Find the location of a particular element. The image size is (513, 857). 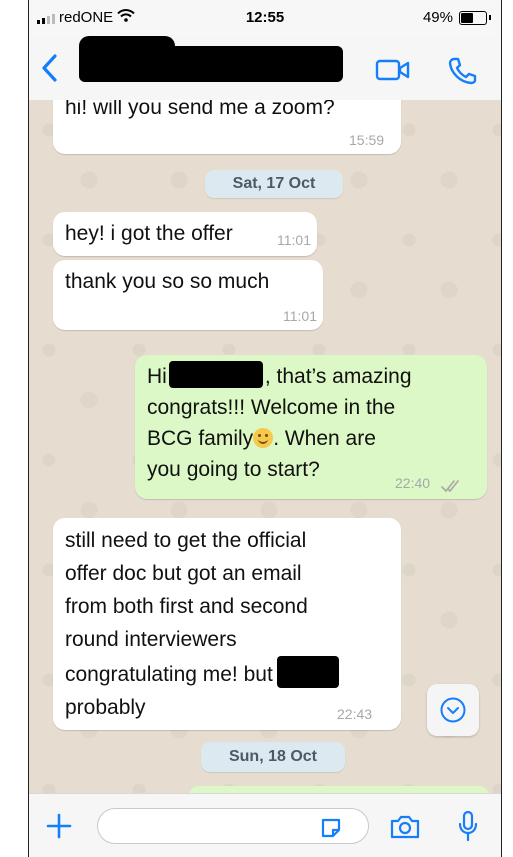

smiling-face-emoji-icon is located at coordinates (263, 438).